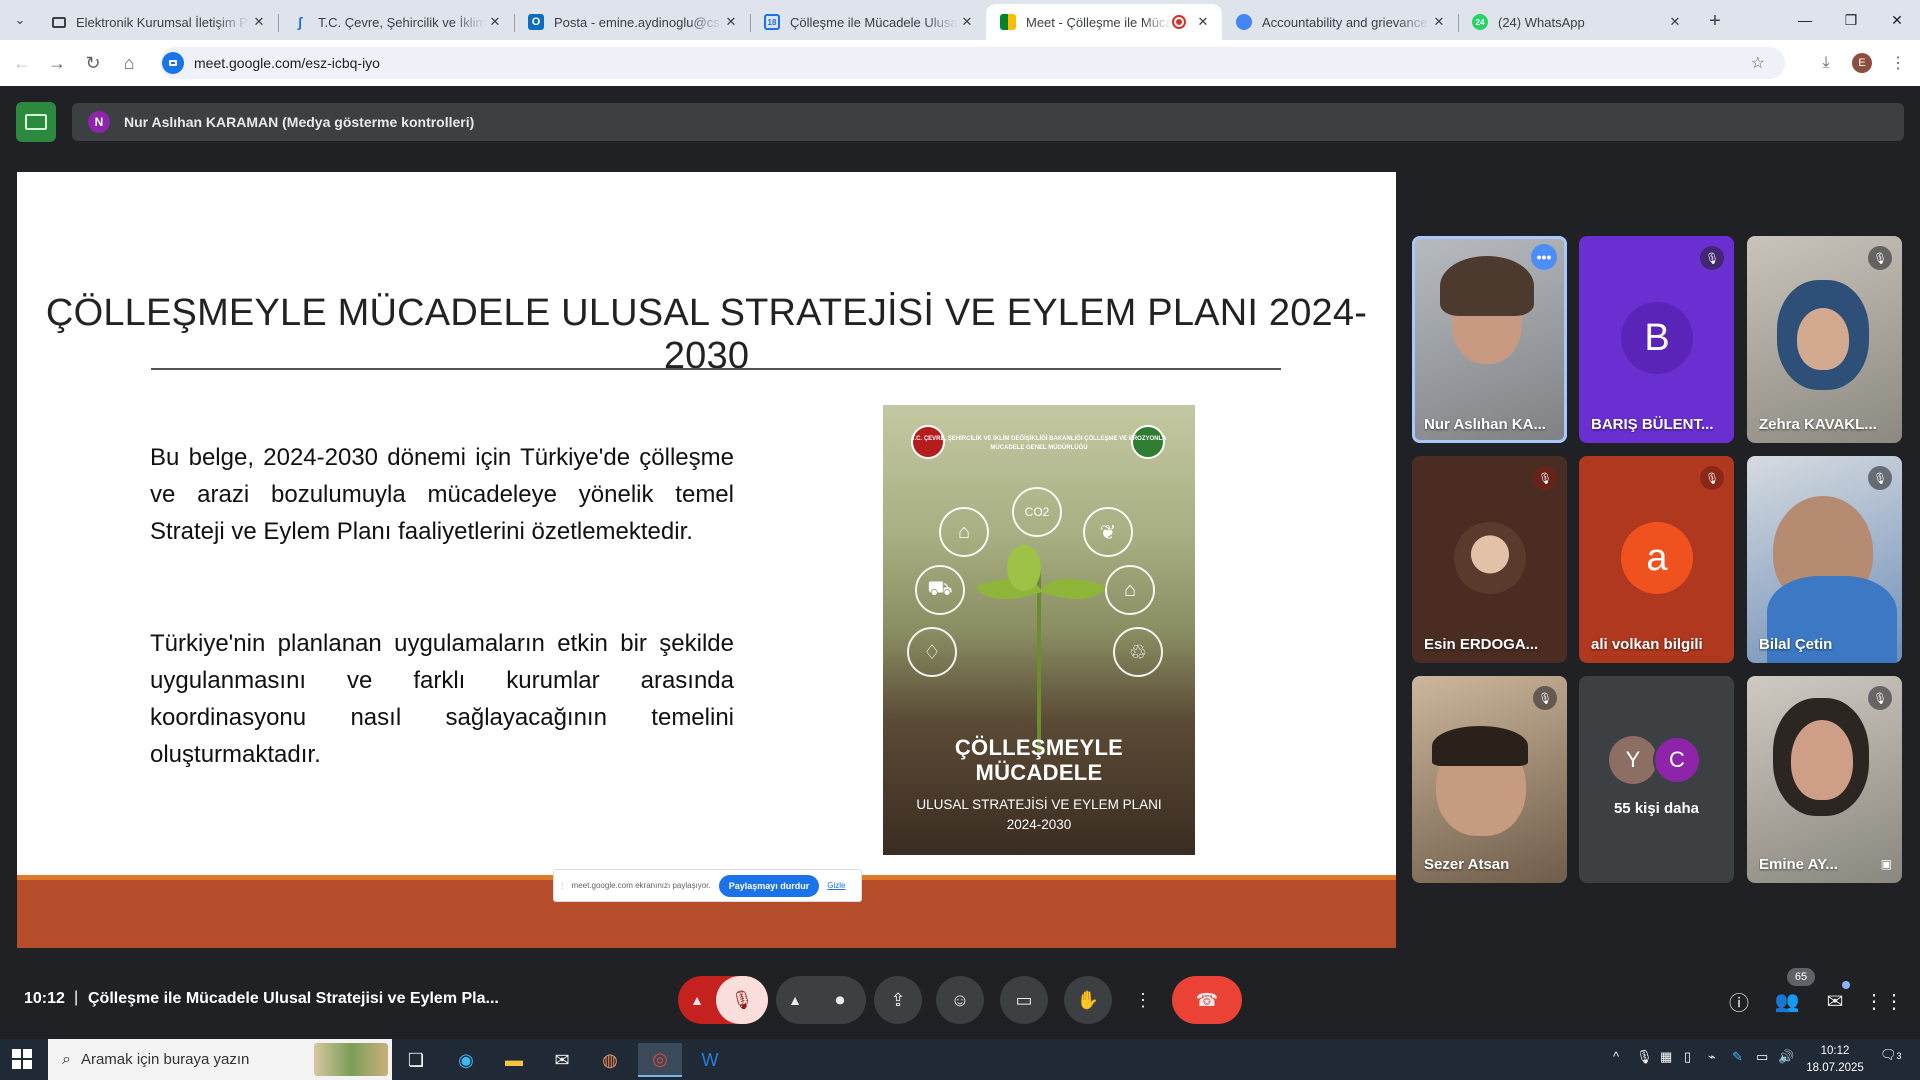  I want to click on participant-tile: 🎙 Bilal Çetin, so click(1824, 559).